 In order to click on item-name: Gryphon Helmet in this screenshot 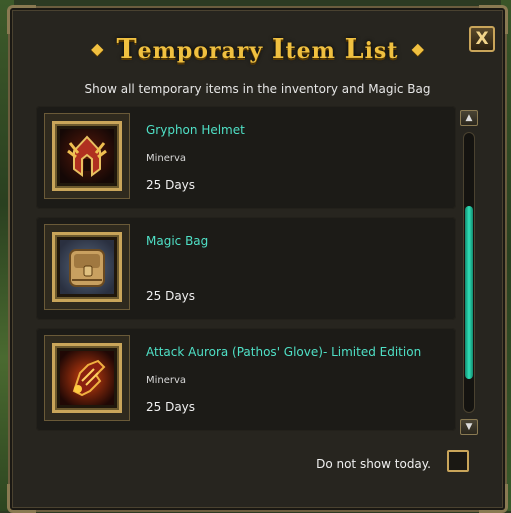, I will do `click(195, 130)`.